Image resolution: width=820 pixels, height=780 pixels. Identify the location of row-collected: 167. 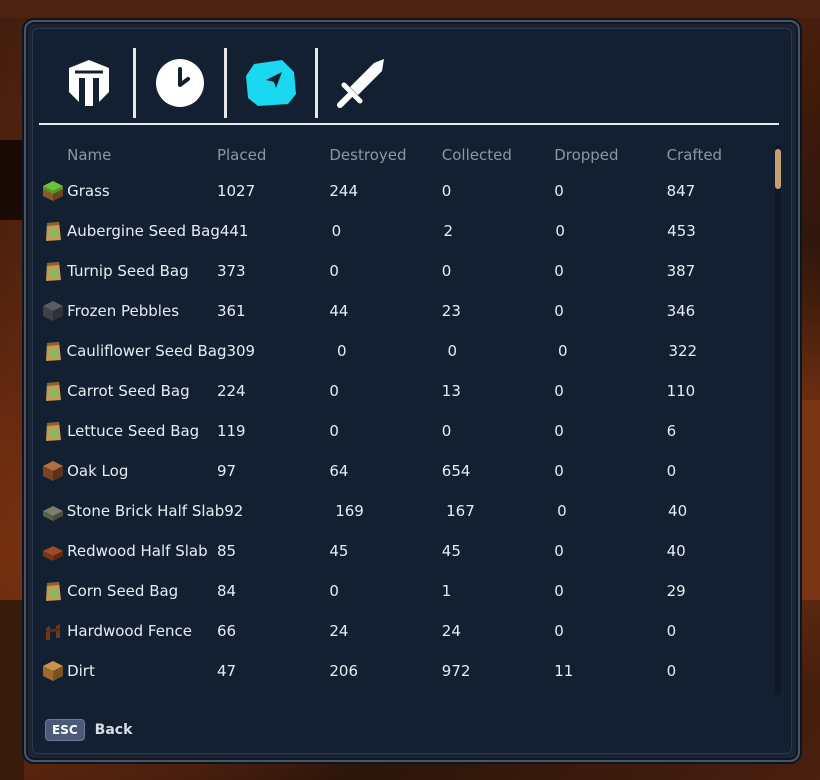
(460, 511).